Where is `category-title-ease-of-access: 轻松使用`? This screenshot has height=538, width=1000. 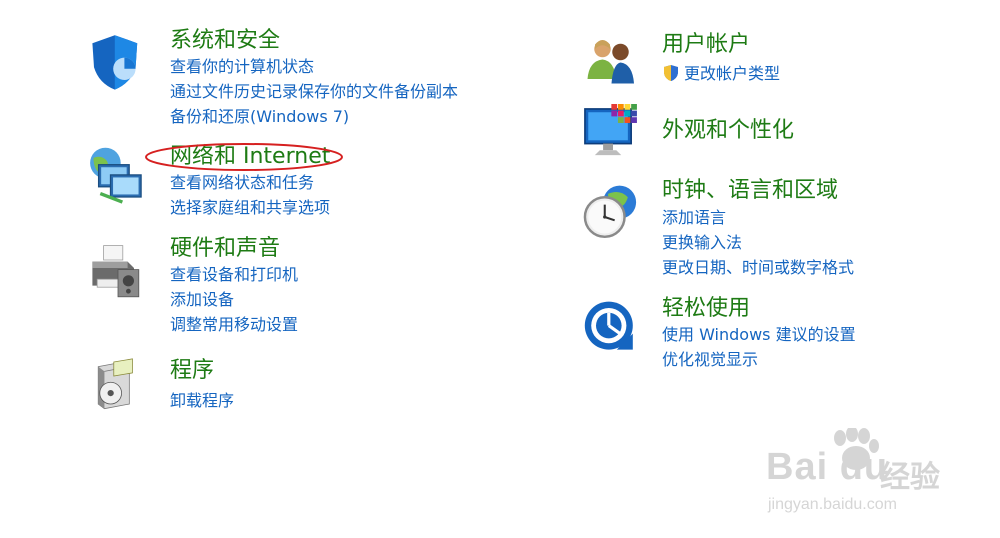 category-title-ease-of-access: 轻松使用 is located at coordinates (706, 309).